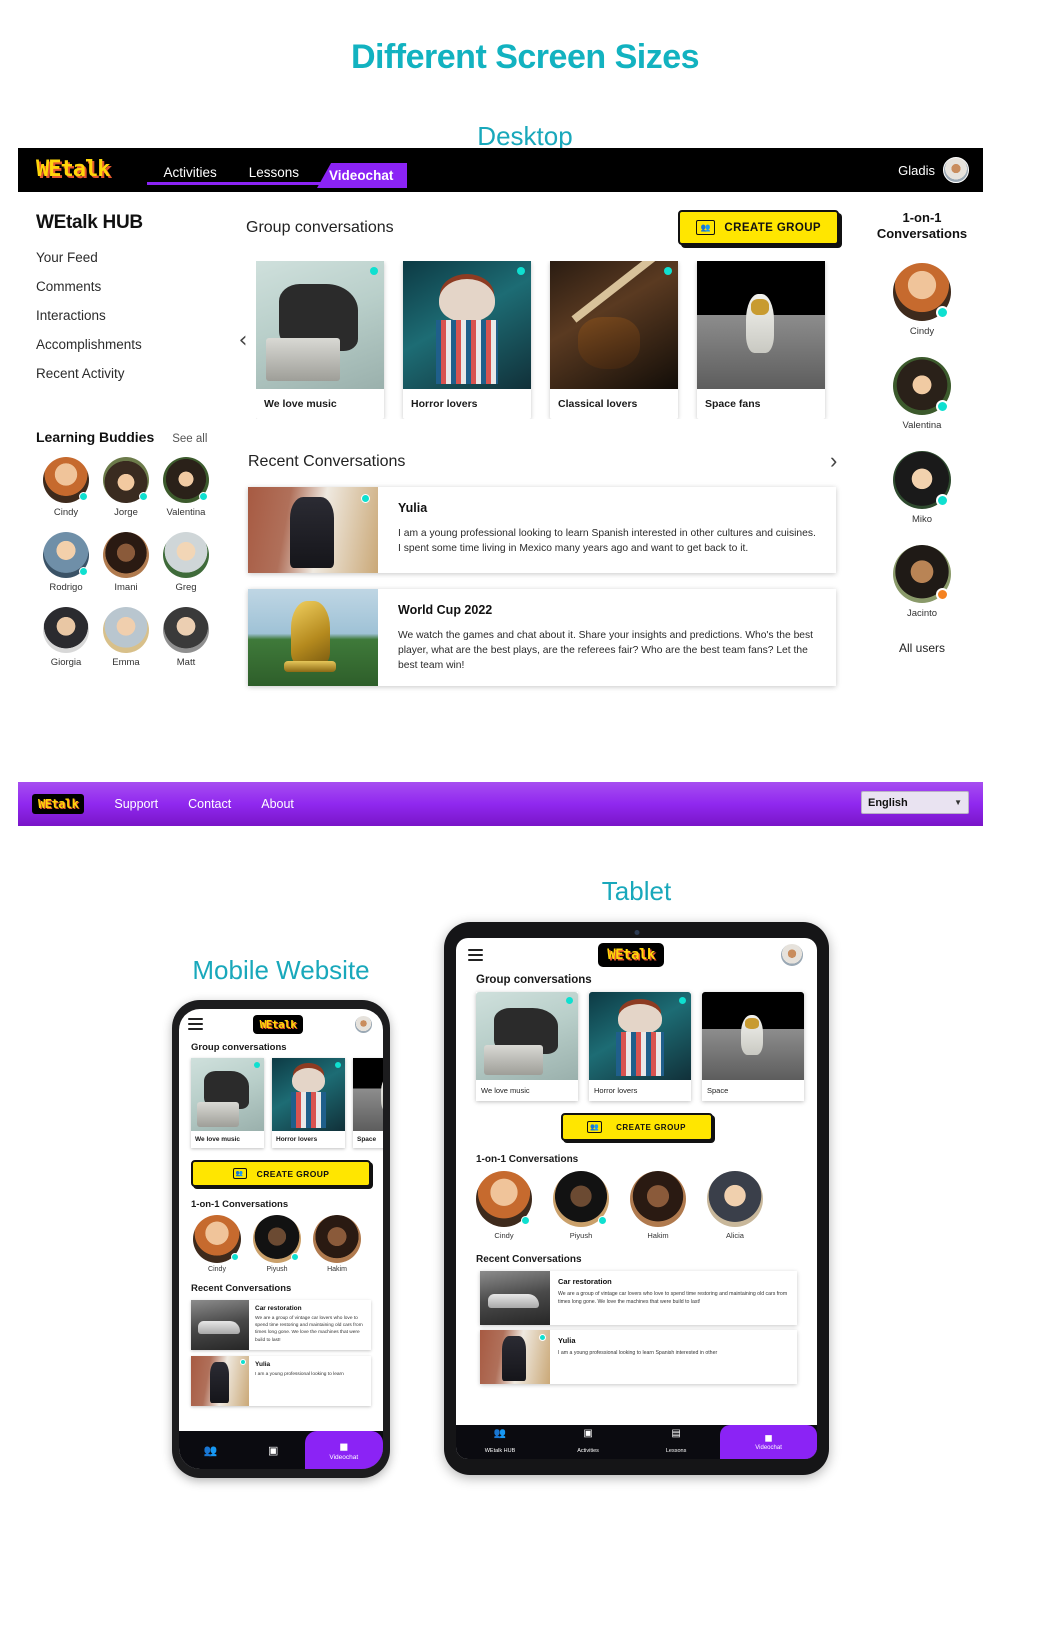 This screenshot has height=1637, width=1050. Describe the element at coordinates (791, 955) in the screenshot. I see `tablet-user-avatar` at that location.